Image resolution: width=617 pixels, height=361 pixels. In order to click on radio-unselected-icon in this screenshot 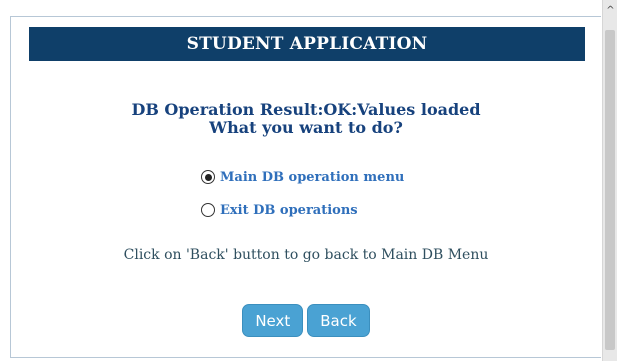, I will do `click(208, 210)`.